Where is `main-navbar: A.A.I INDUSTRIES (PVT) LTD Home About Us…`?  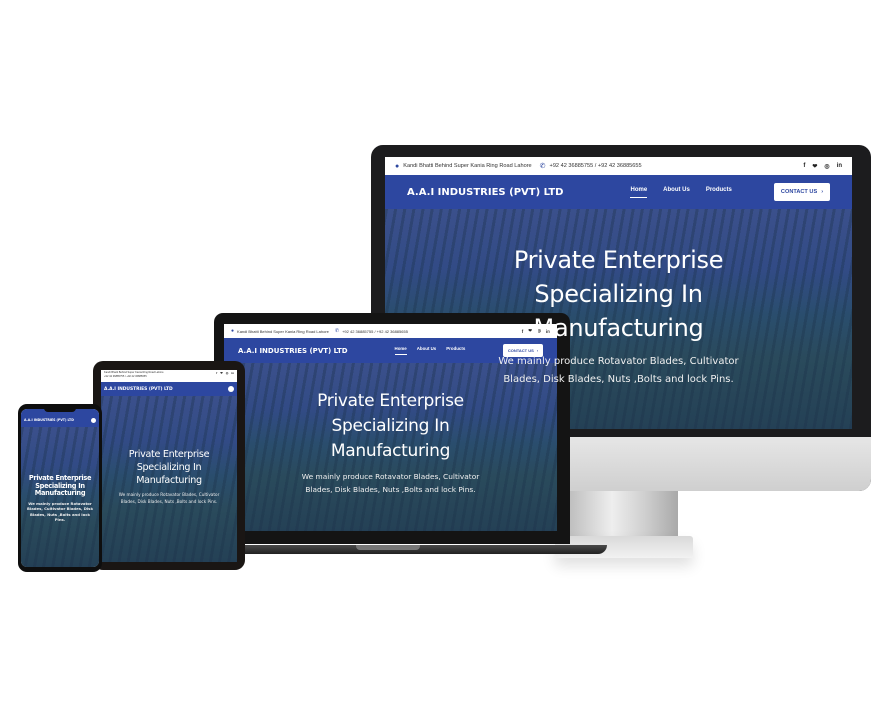 main-navbar: A.A.I INDUSTRIES (PVT) LTD Home About Us… is located at coordinates (618, 192).